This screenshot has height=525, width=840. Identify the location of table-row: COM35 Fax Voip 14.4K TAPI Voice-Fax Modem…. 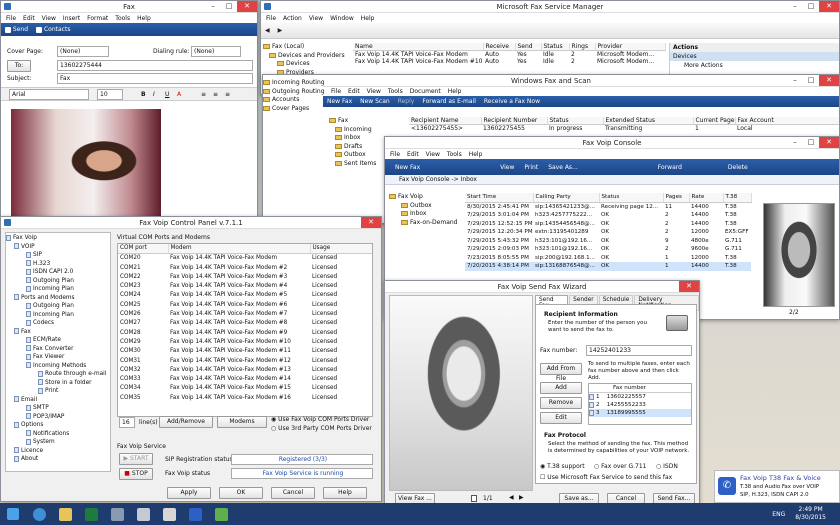
(245, 398).